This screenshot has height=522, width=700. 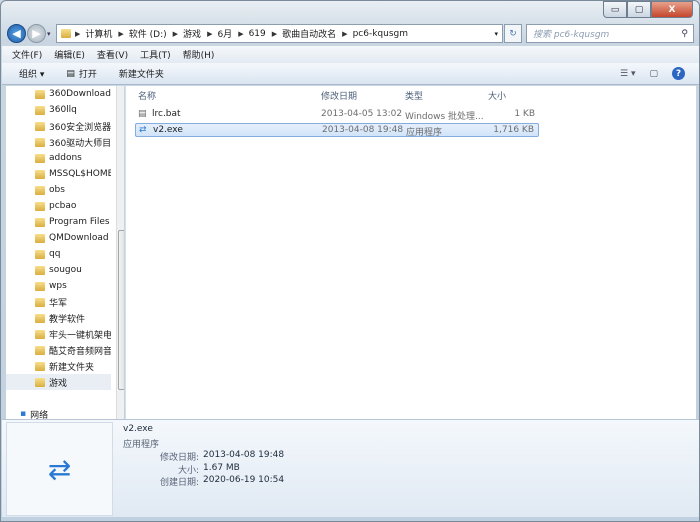 What do you see at coordinates (166, 114) in the screenshot?
I see `file-name: lrc.bat` at bounding box center [166, 114].